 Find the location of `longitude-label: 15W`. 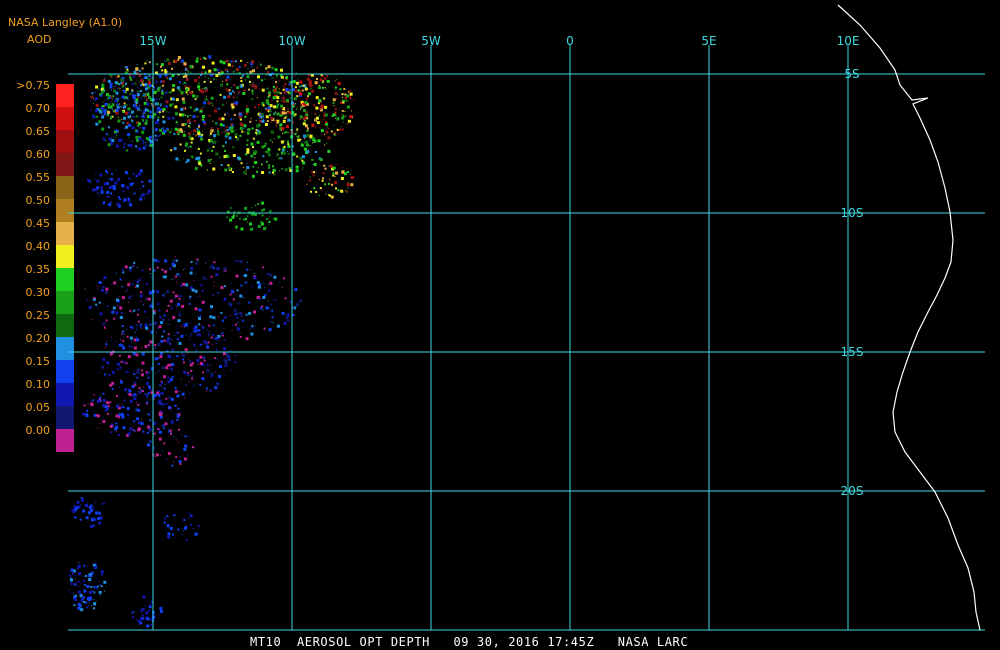

longitude-label: 15W is located at coordinates (152, 41).